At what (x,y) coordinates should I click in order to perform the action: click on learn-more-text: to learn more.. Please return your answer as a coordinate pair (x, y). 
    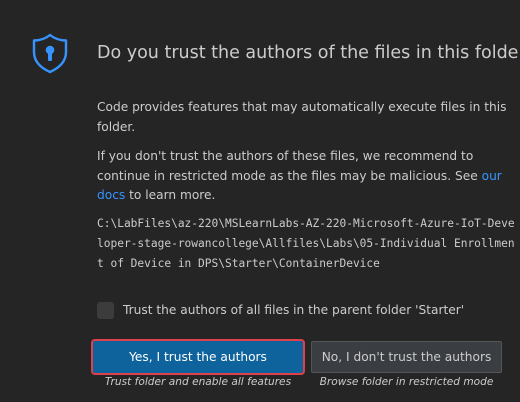
    Looking at the image, I should click on (170, 195).